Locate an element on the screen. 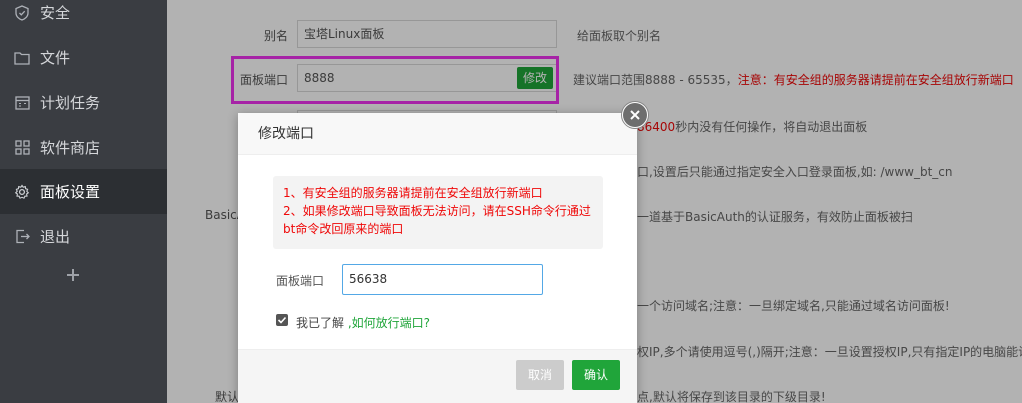 Image resolution: width=1022 pixels, height=403 pixels. sidebar-item-label: 软件商店 is located at coordinates (70, 148).